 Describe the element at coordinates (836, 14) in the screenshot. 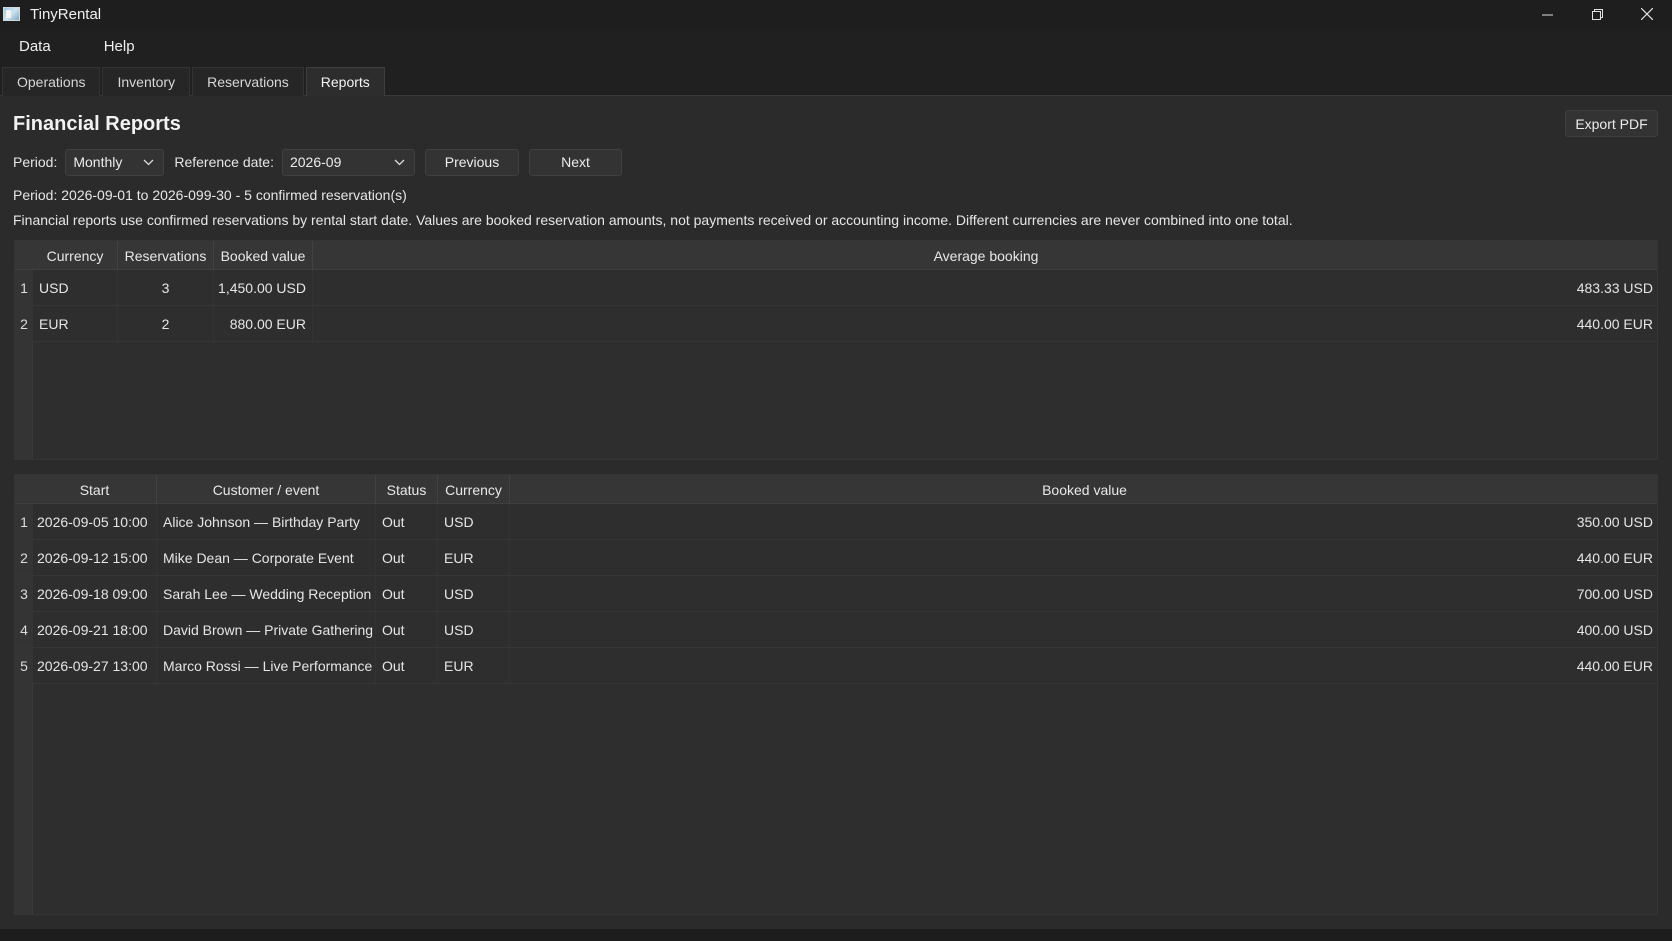

I see `title-bar: TinyRental` at that location.